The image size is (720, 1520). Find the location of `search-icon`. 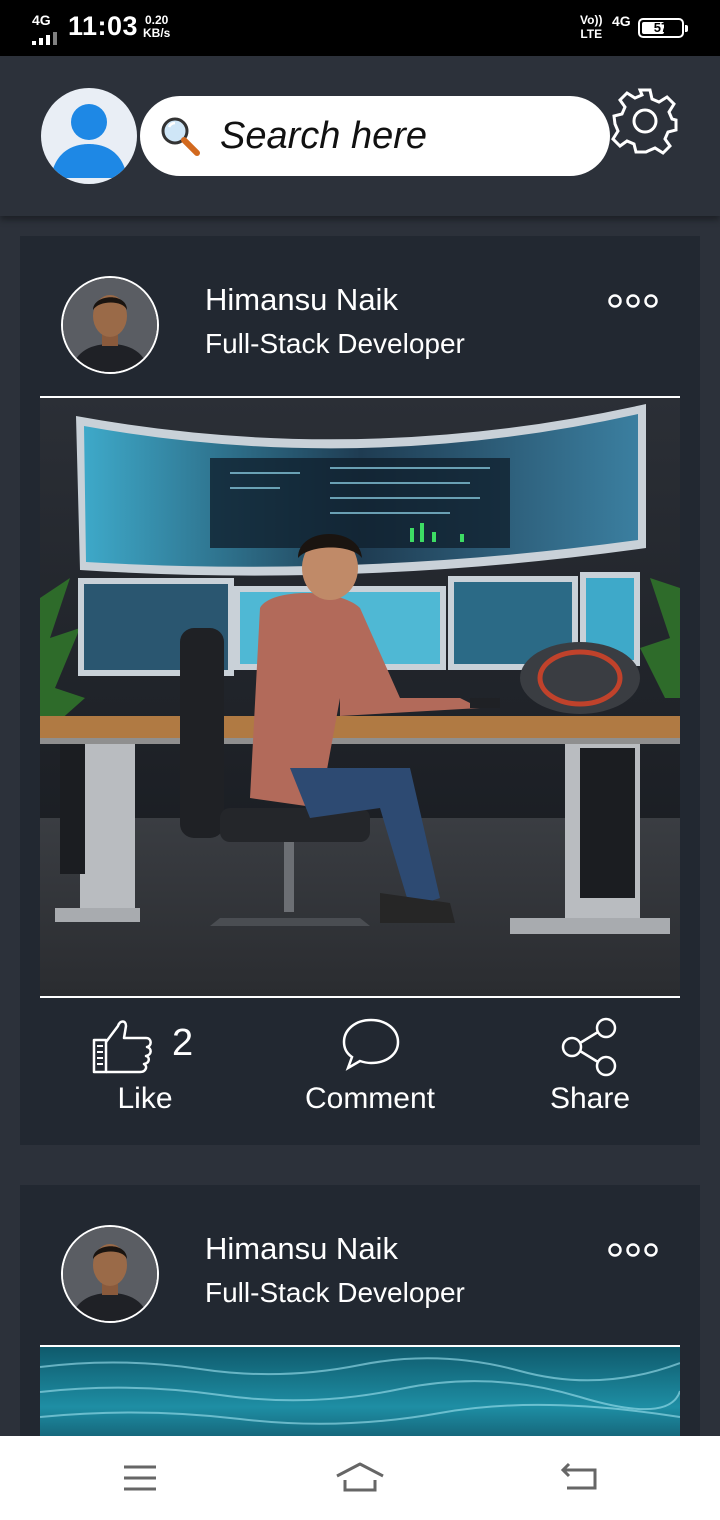

search-icon is located at coordinates (180, 136).